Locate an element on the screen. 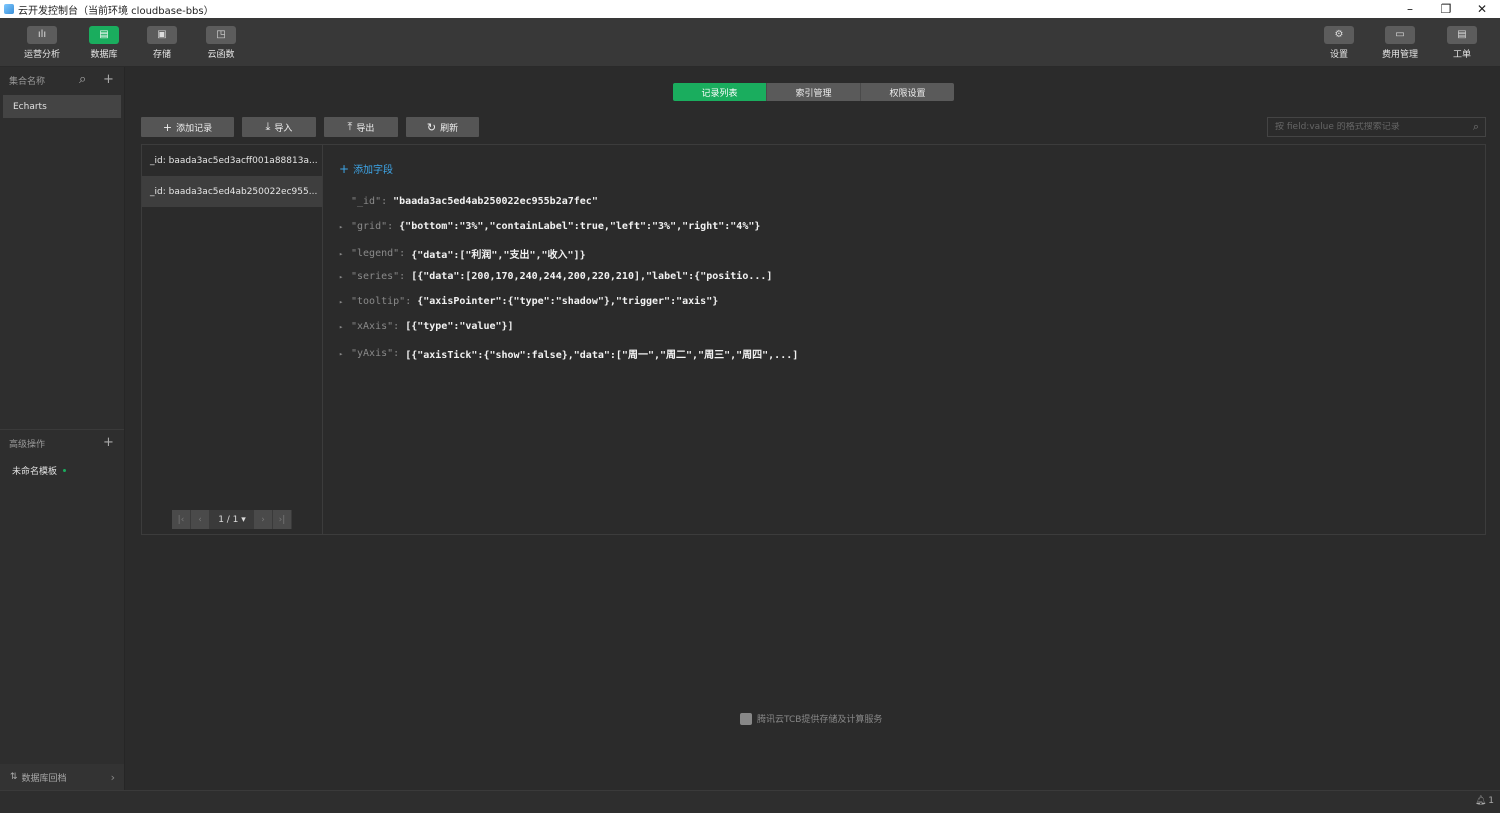 This screenshot has width=1500, height=813. refresh-button: ↻ 刷新 is located at coordinates (442, 127).